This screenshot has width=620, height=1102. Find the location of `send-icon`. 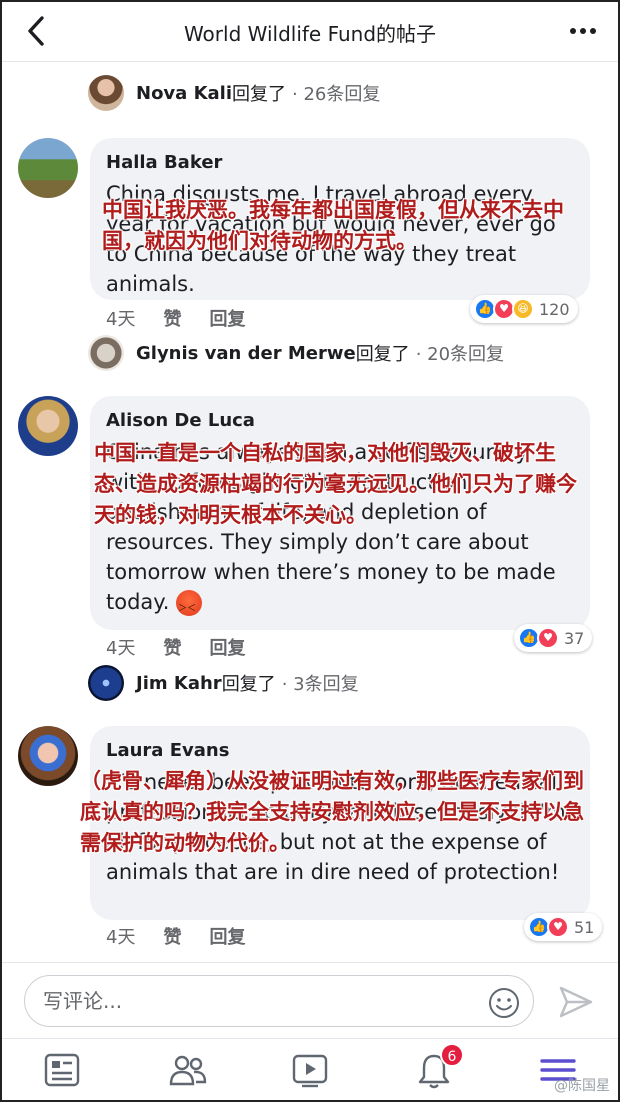

send-icon is located at coordinates (576, 1002).